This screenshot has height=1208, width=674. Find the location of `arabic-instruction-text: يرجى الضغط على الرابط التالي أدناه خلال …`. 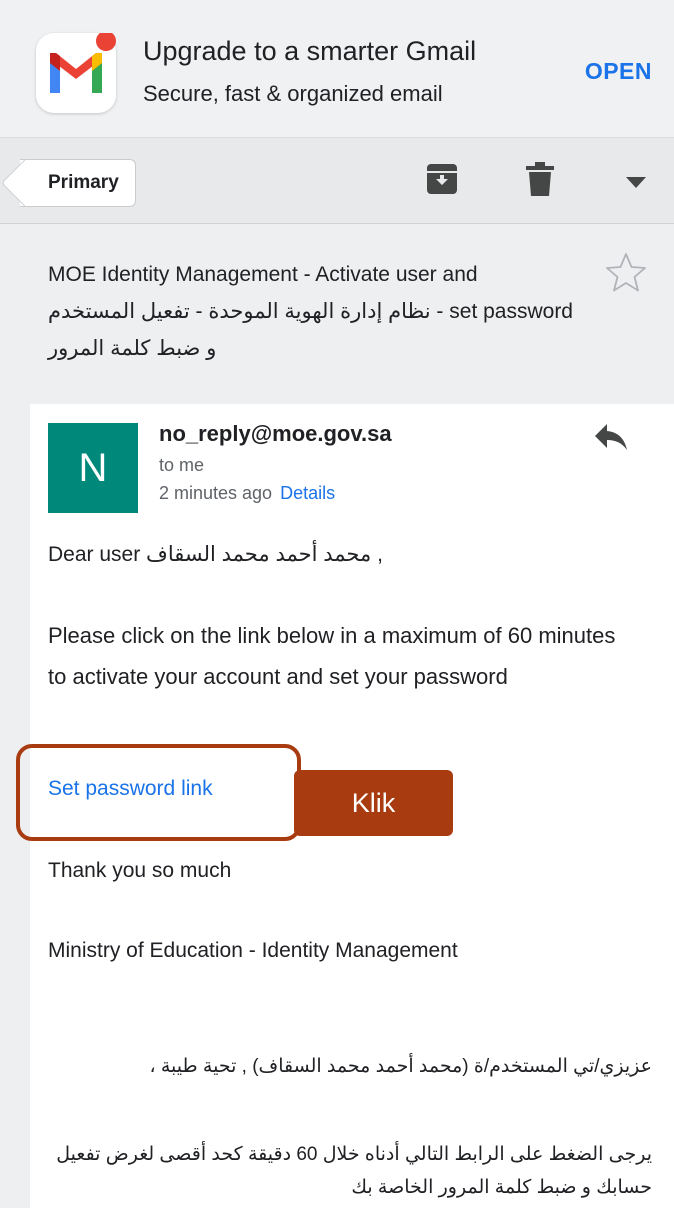

arabic-instruction-text: يرجى الضغط على الرابط التالي أدناه خلال … is located at coordinates (354, 1171).